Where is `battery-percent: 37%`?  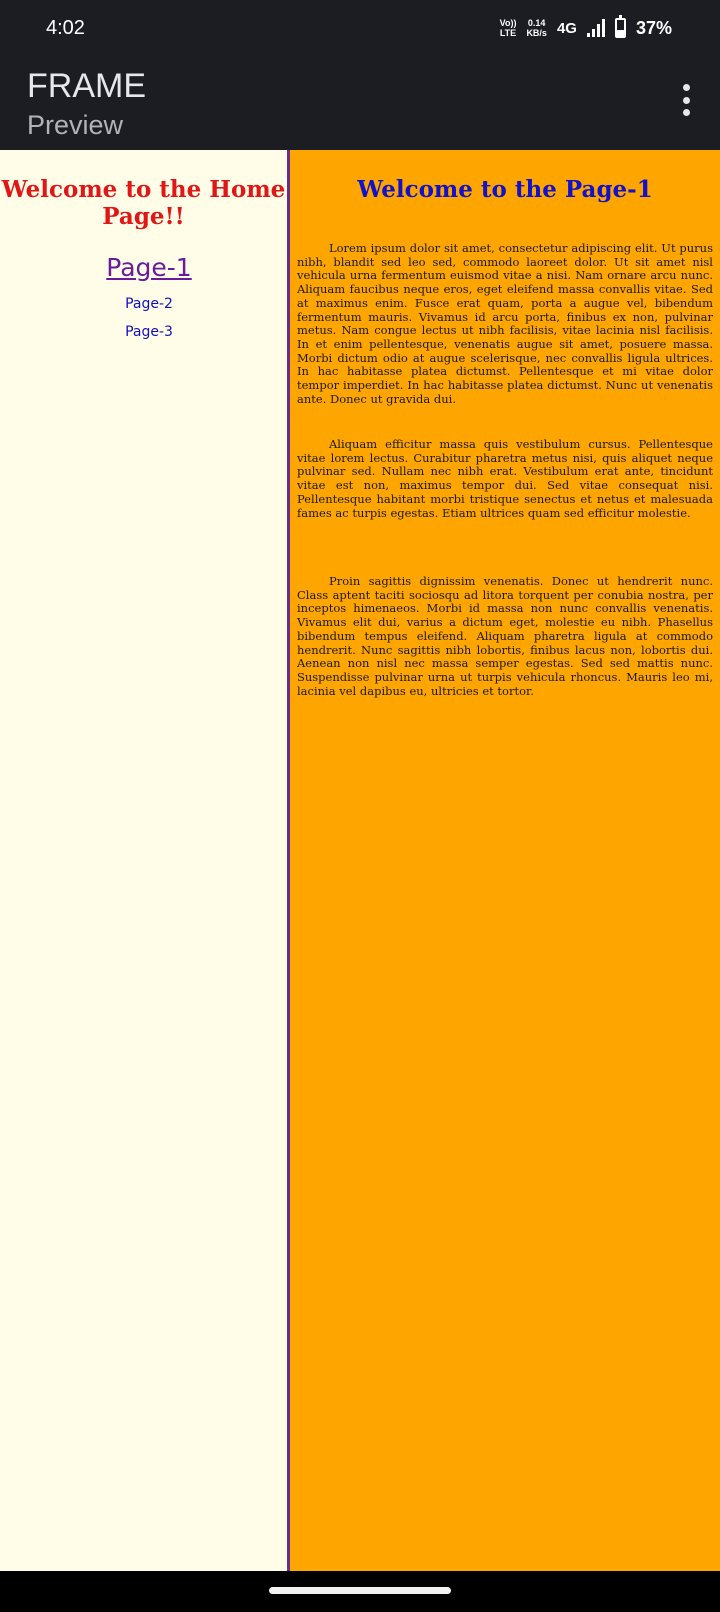
battery-percent: 37% is located at coordinates (653, 27).